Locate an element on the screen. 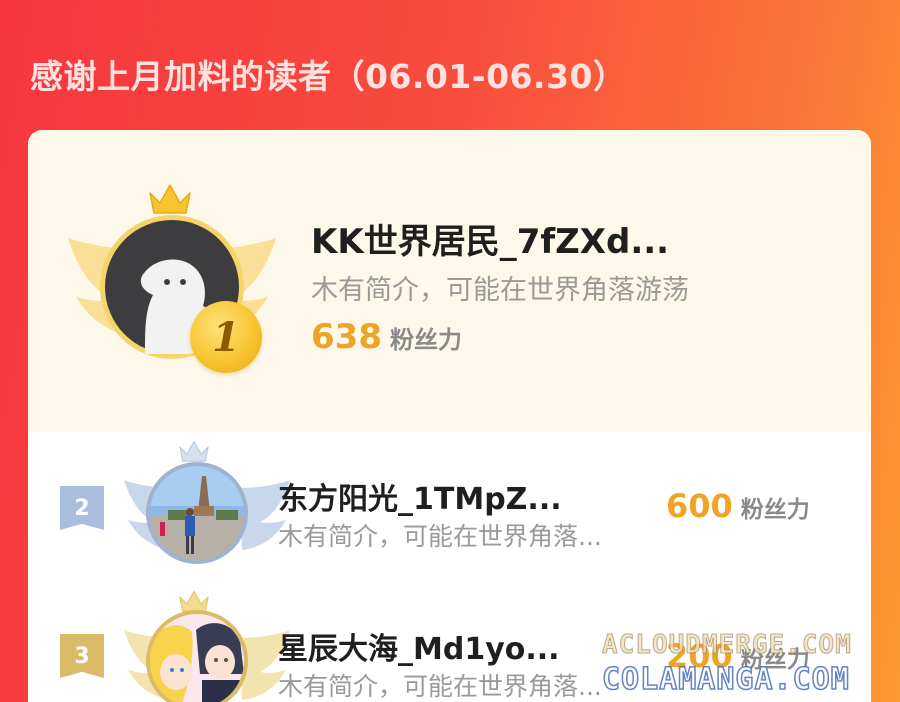 The height and width of the screenshot is (702, 900). rank-1-medal: 1 is located at coordinates (226, 337).